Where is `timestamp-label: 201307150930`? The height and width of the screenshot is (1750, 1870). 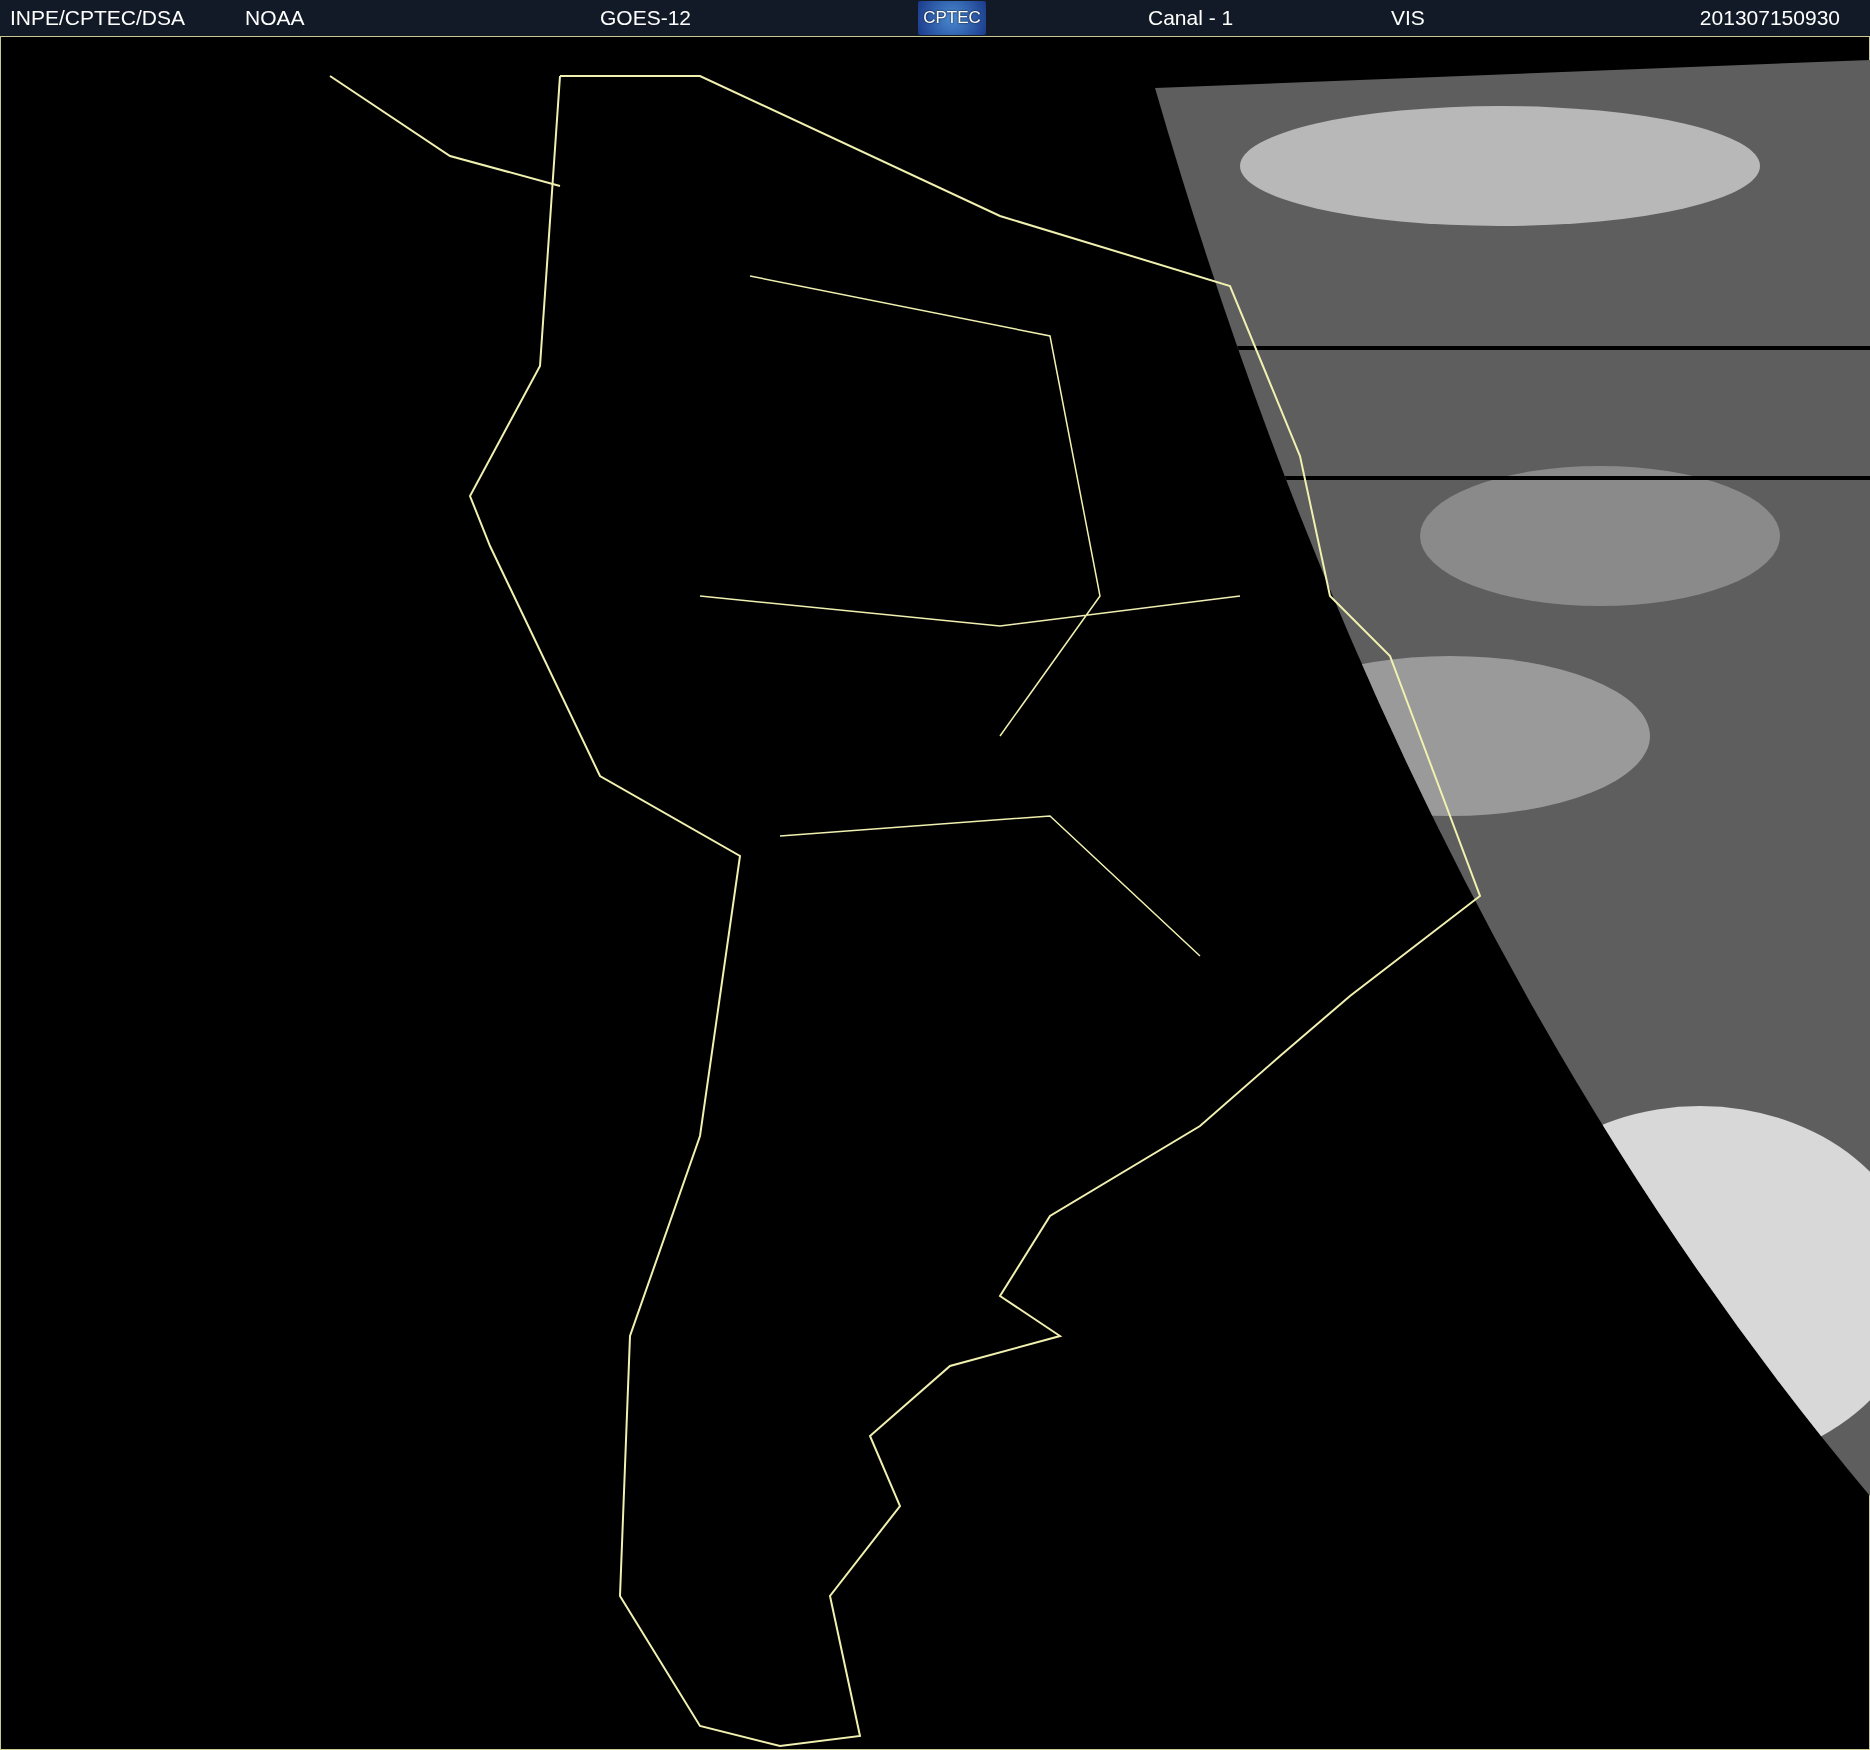 timestamp-label: 201307150930 is located at coordinates (1769, 18).